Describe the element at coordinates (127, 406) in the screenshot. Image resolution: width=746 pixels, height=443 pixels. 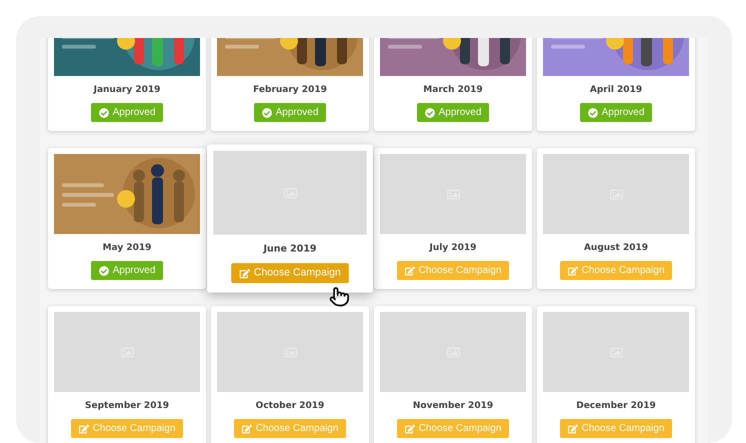
I see `month-label: September 2019` at that location.